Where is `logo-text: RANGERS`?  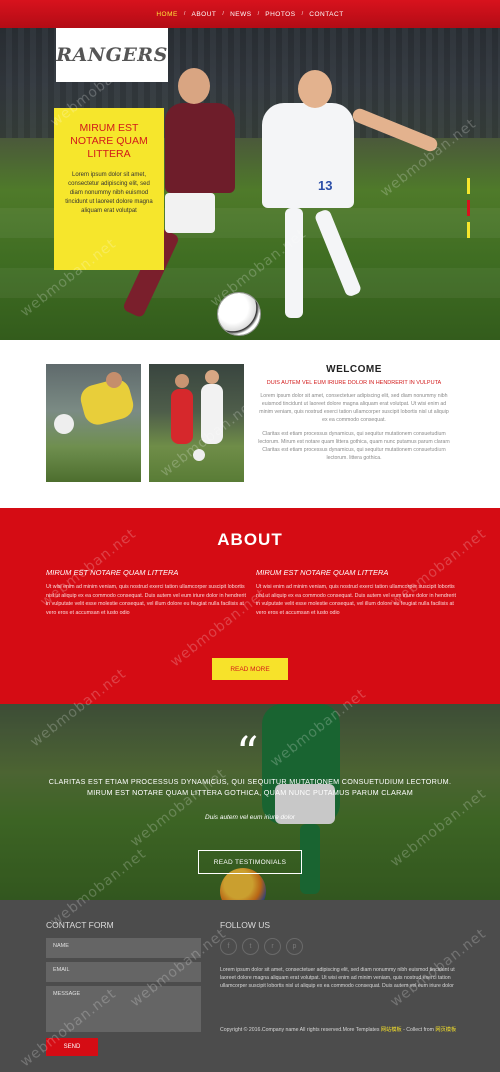 logo-text: RANGERS is located at coordinates (112, 55).